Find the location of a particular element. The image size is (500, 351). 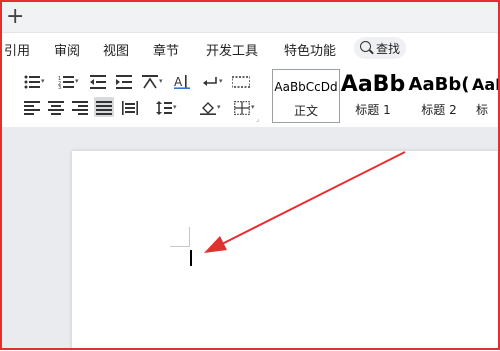

annotation-arrow is located at coordinates (305, 202).